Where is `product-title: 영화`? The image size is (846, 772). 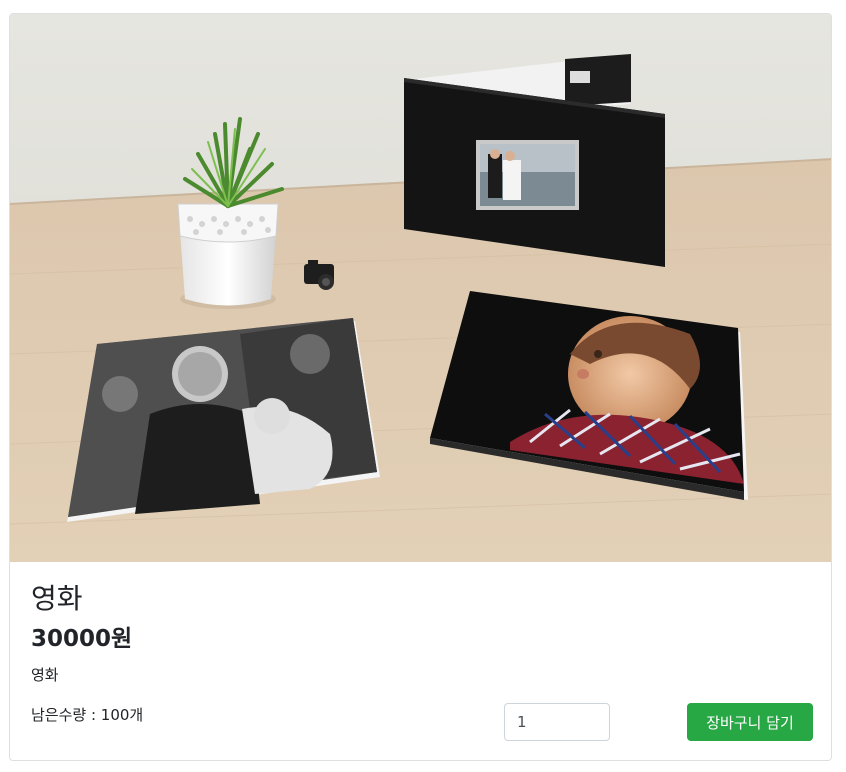
product-title: 영화 is located at coordinates (57, 598).